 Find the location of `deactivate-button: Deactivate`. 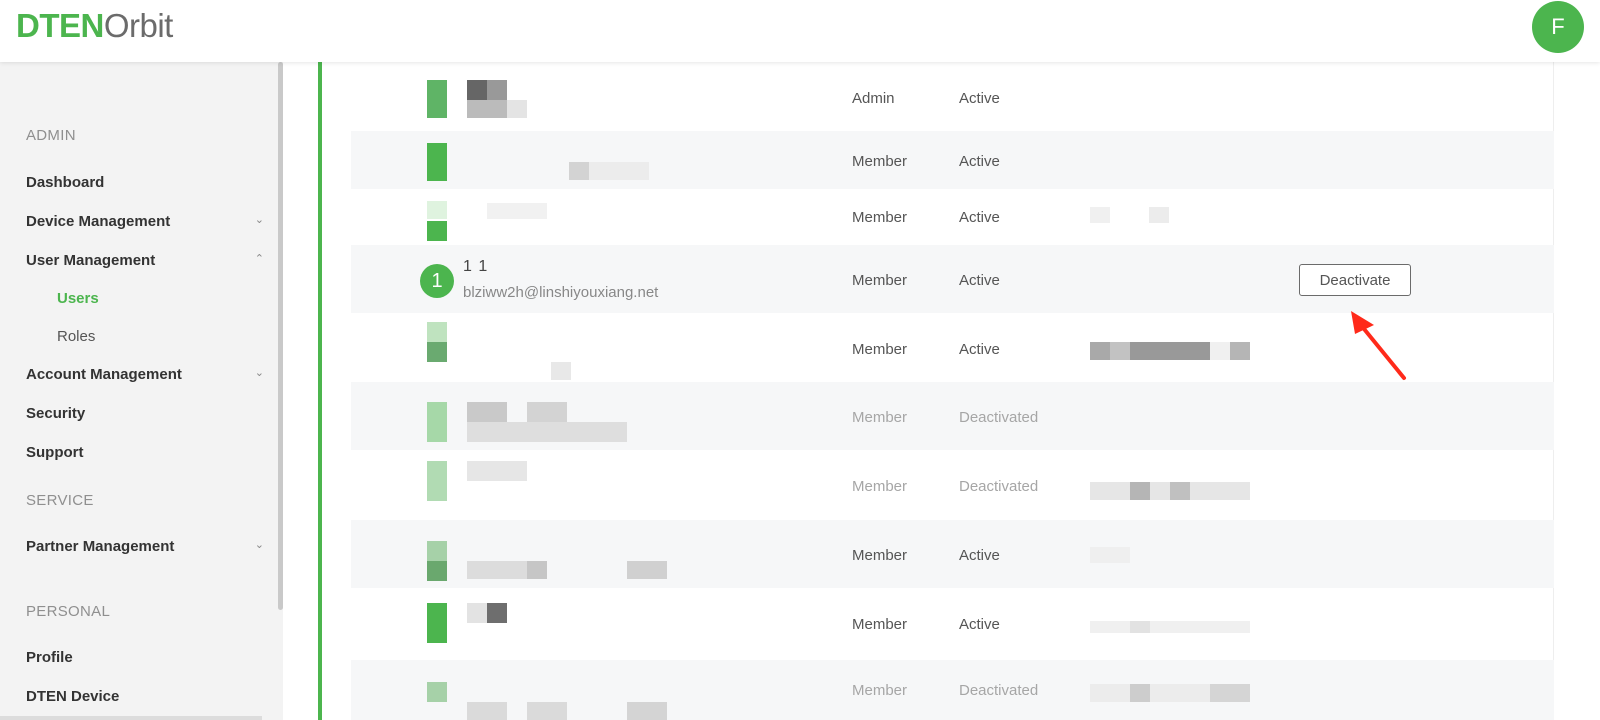

deactivate-button: Deactivate is located at coordinates (1355, 280).